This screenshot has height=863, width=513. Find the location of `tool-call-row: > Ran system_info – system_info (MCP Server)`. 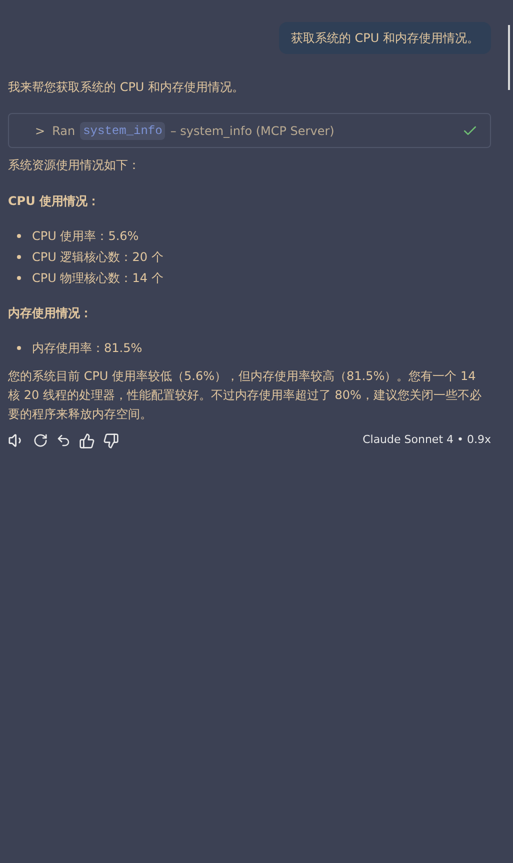

tool-call-row: > Ran system_info – system_info (MCP Server) is located at coordinates (249, 130).